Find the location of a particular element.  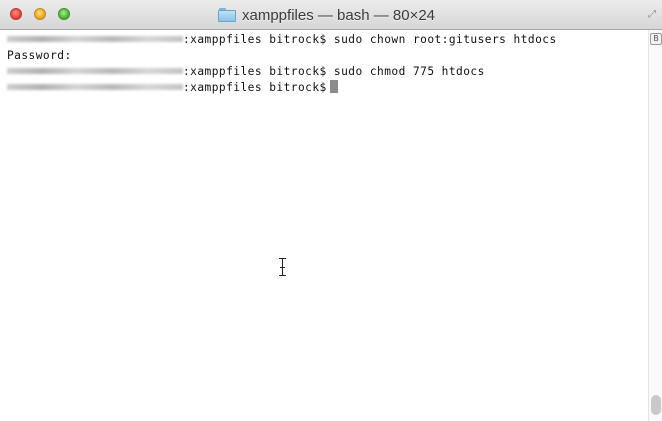

terminal-line: Password: is located at coordinates (39, 56).